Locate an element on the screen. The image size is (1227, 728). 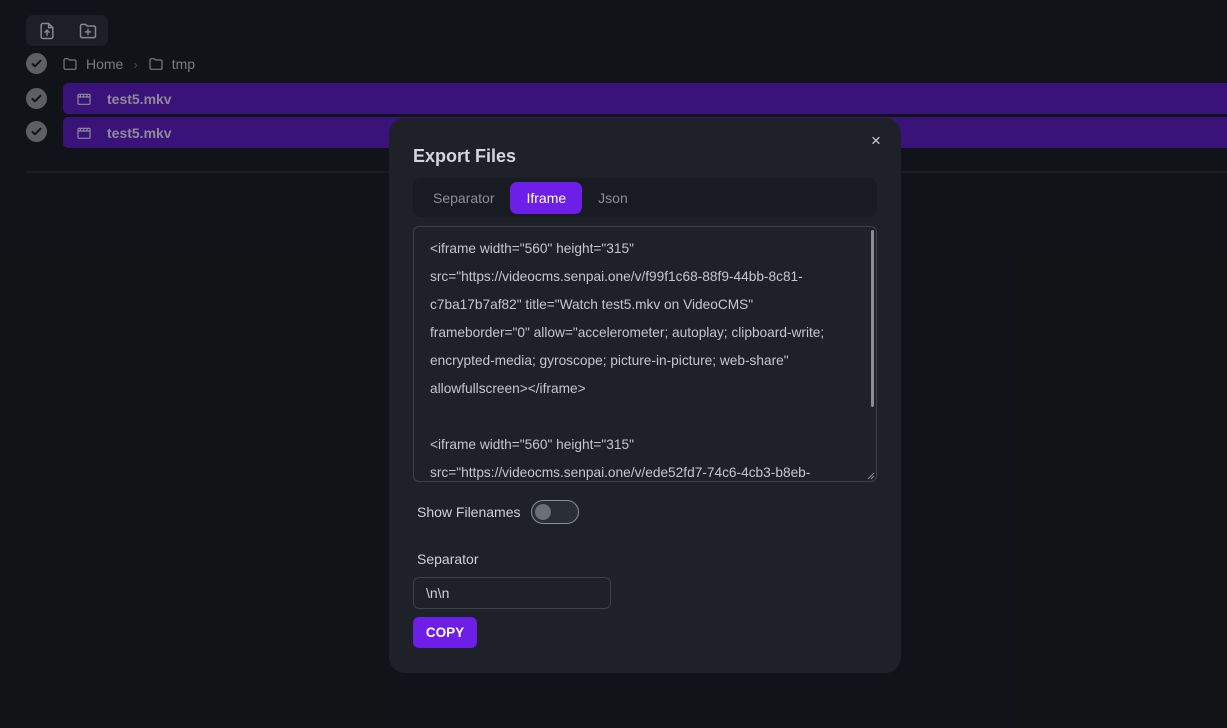
tab-iframe: Iframe is located at coordinates (546, 197).